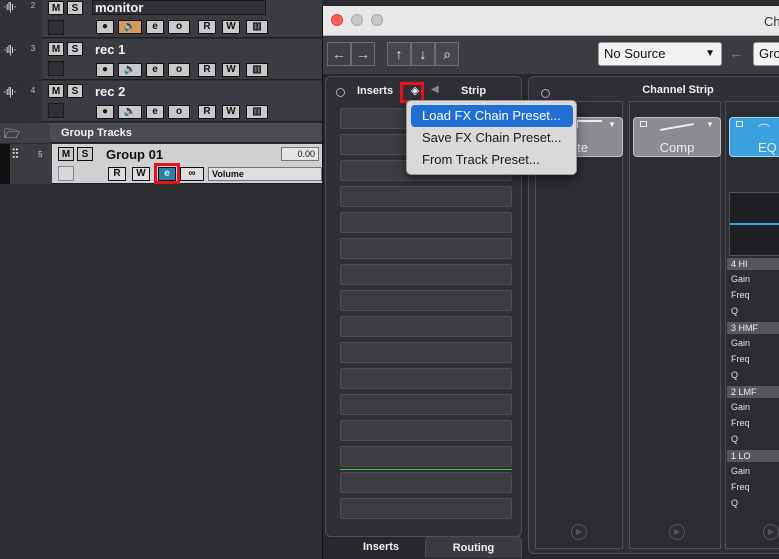 This screenshot has width=779, height=559. What do you see at coordinates (677, 137) in the screenshot?
I see `comp-module: ▼ Comp` at bounding box center [677, 137].